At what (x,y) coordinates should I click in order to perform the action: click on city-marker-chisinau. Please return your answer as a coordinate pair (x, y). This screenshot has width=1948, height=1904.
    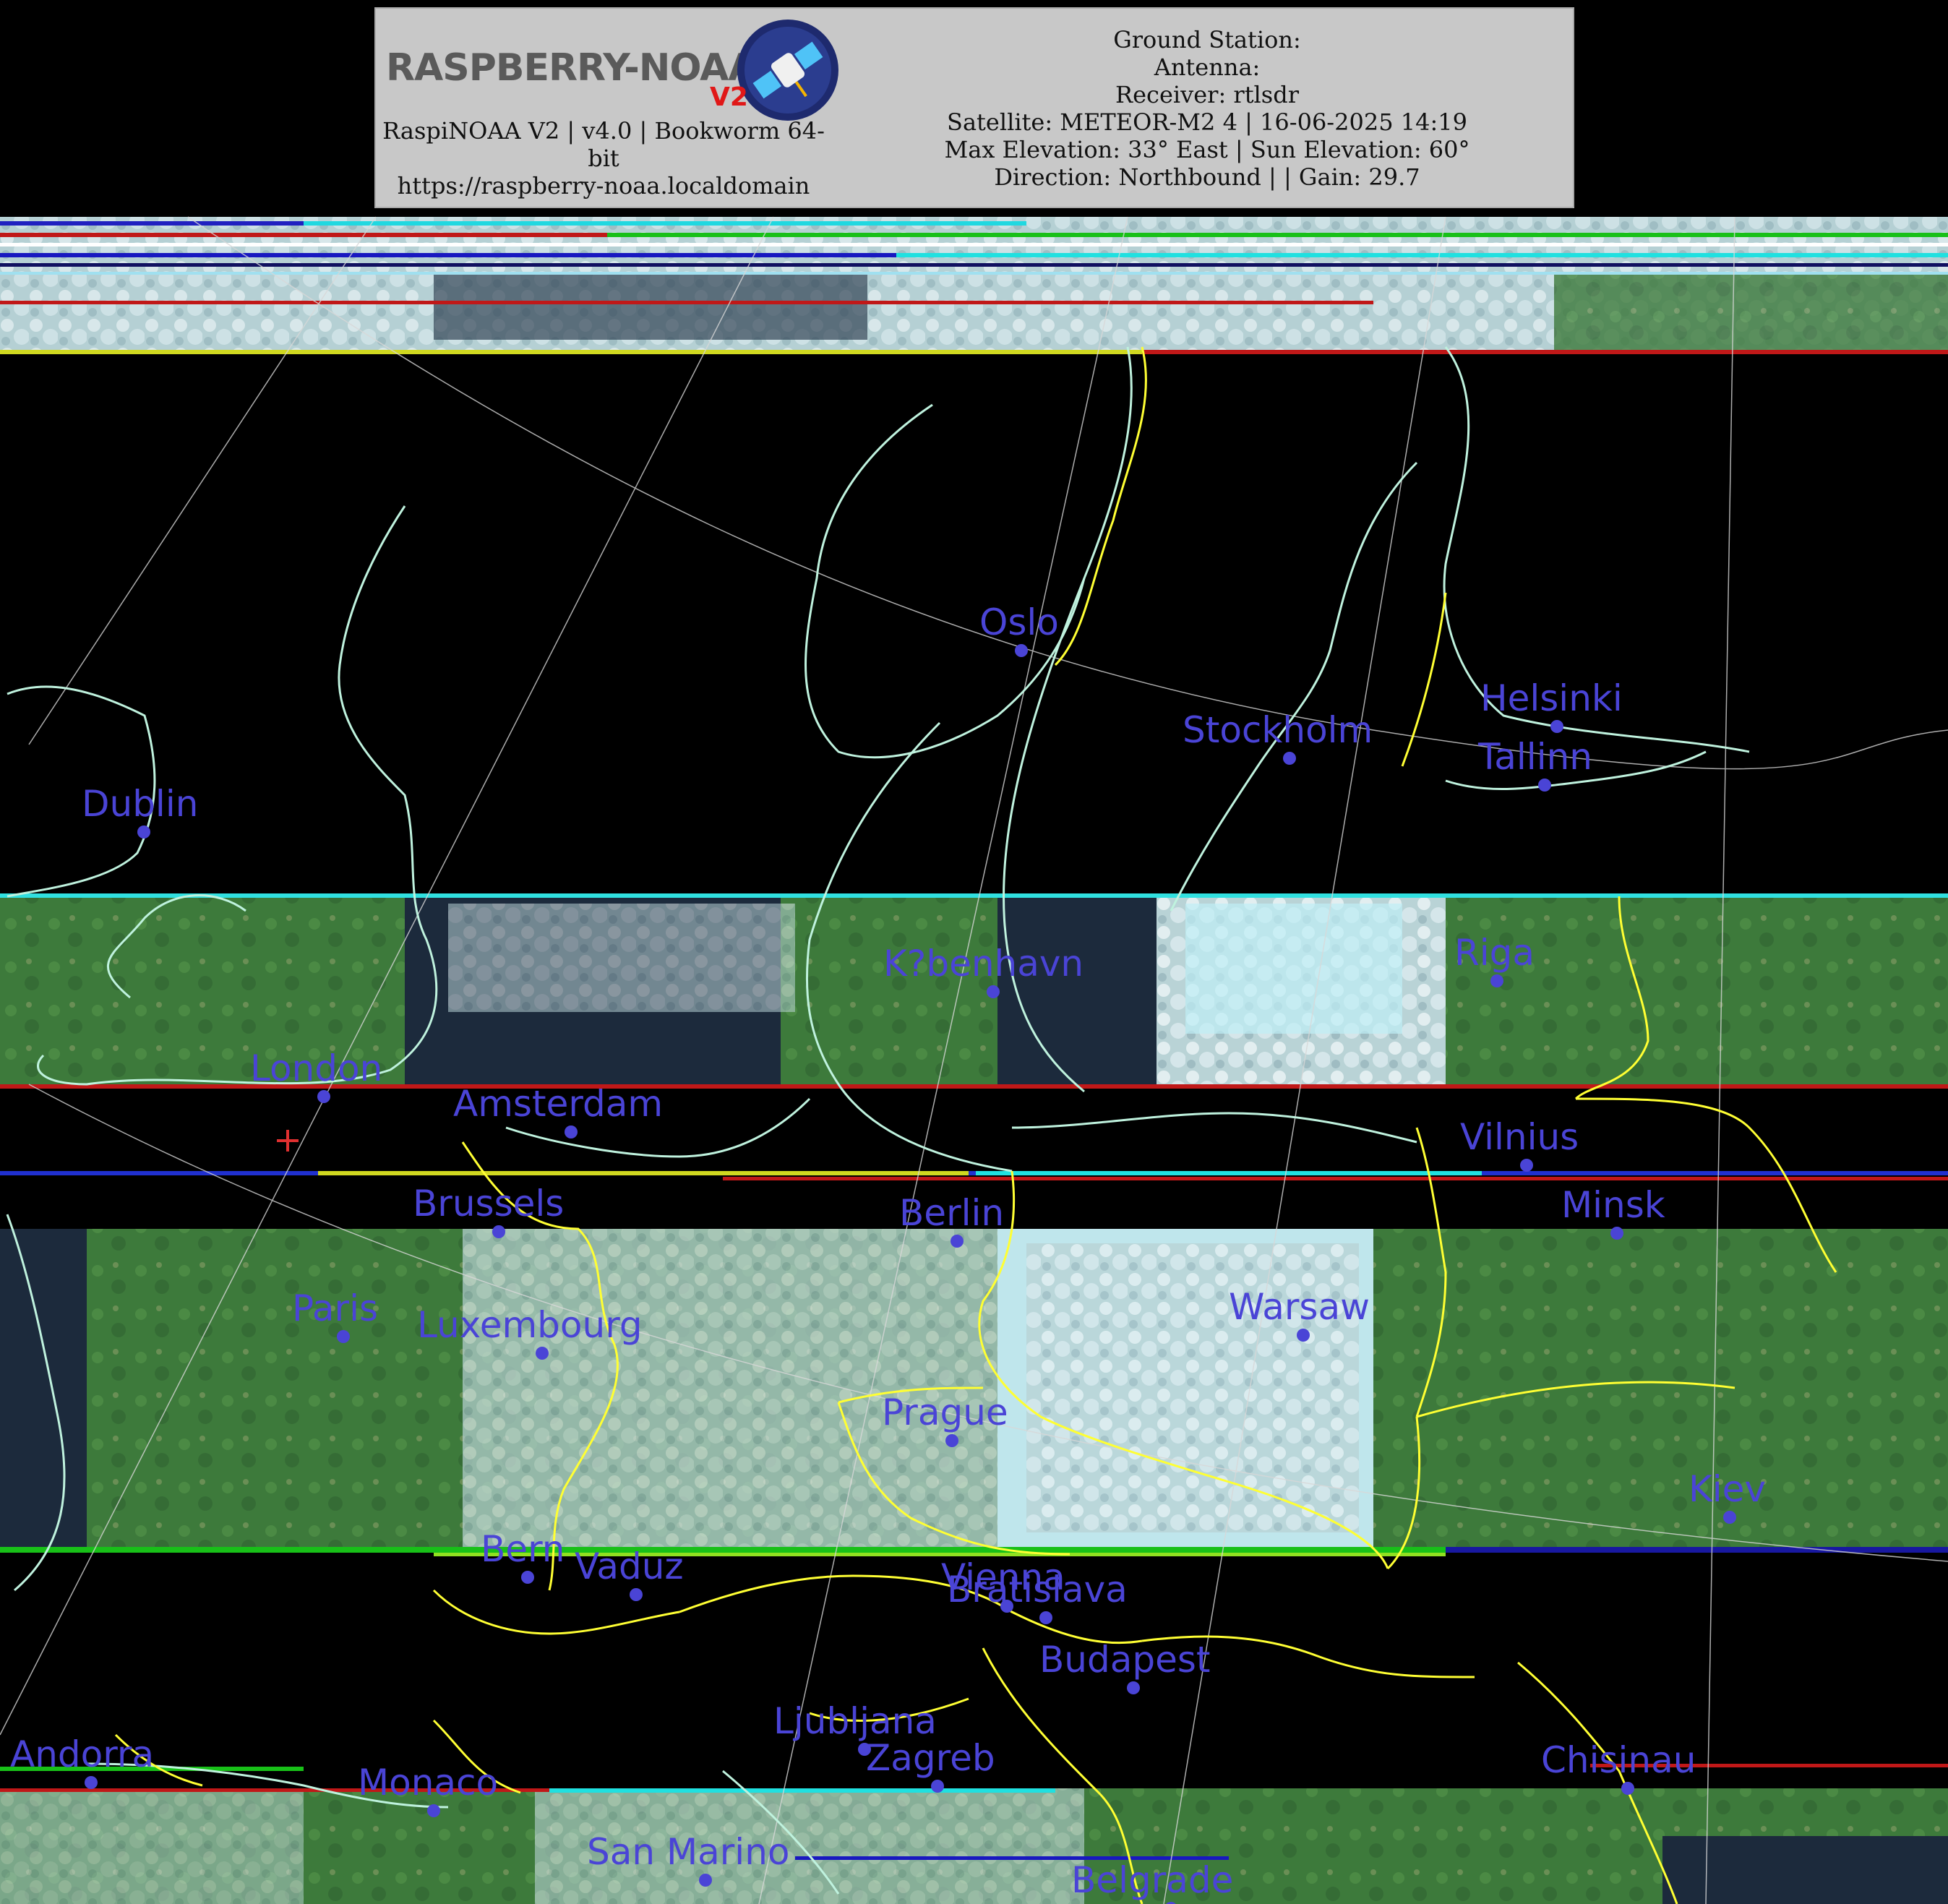
    Looking at the image, I should click on (1627, 1788).